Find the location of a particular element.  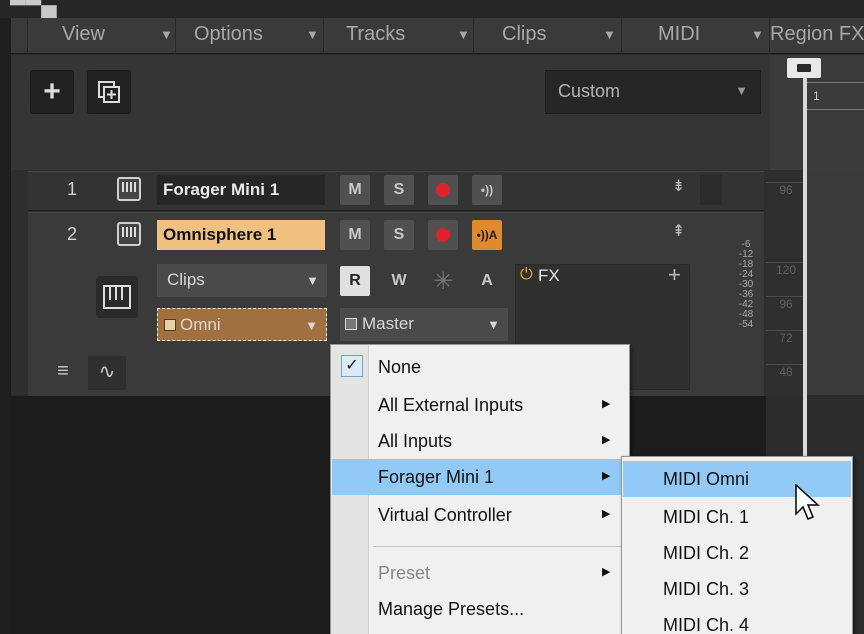

menu-item-label: Virtual Controller is located at coordinates (445, 515).